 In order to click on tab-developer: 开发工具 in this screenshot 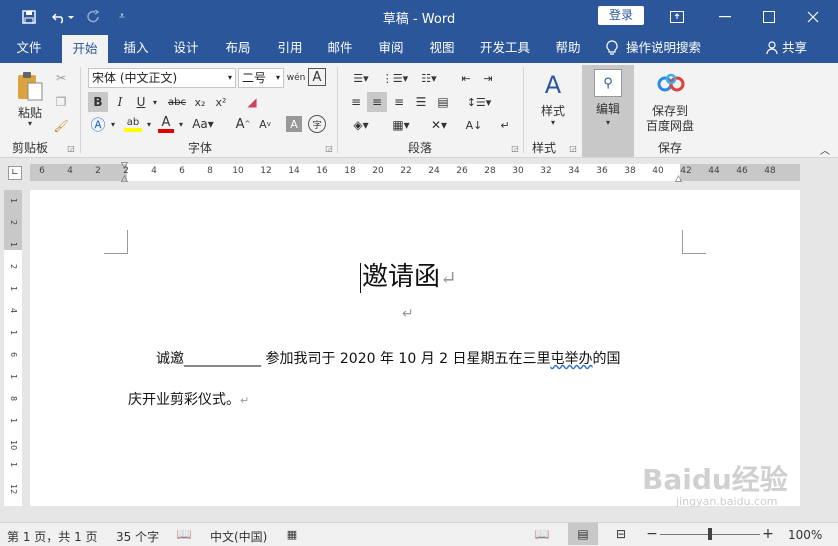, I will do `click(505, 48)`.